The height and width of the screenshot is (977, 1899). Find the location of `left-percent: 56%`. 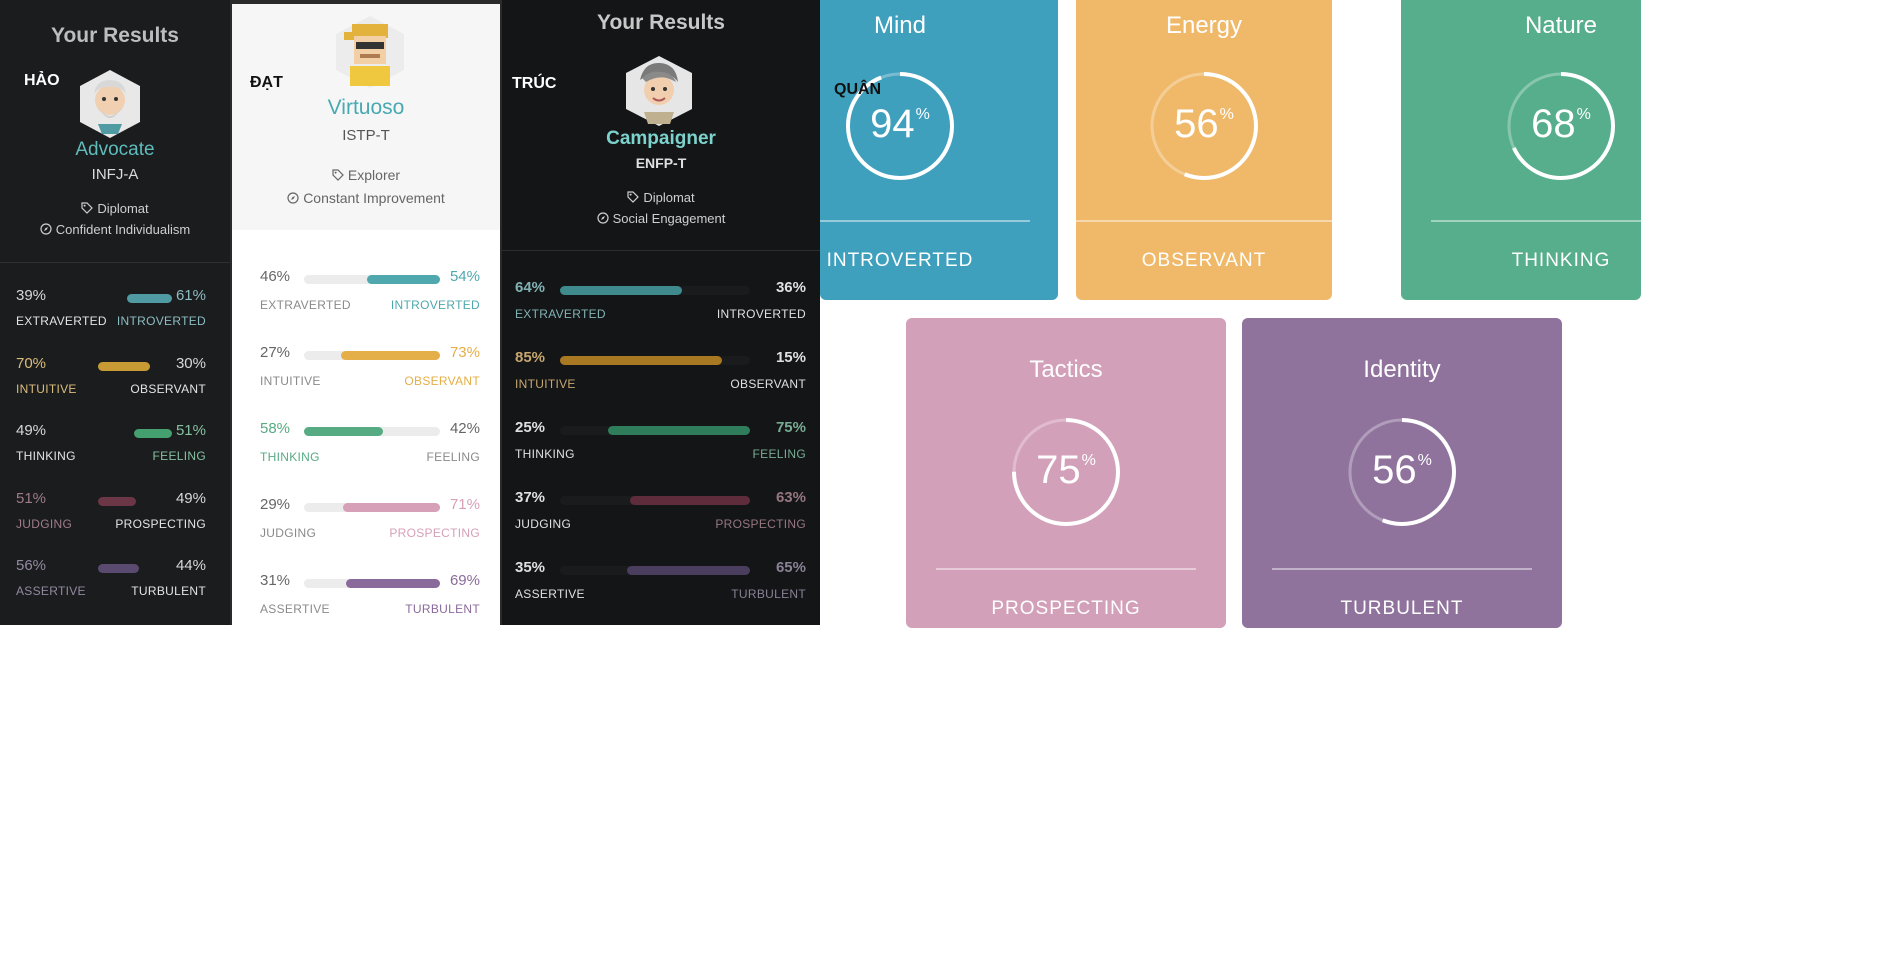

left-percent: 56% is located at coordinates (31, 565).